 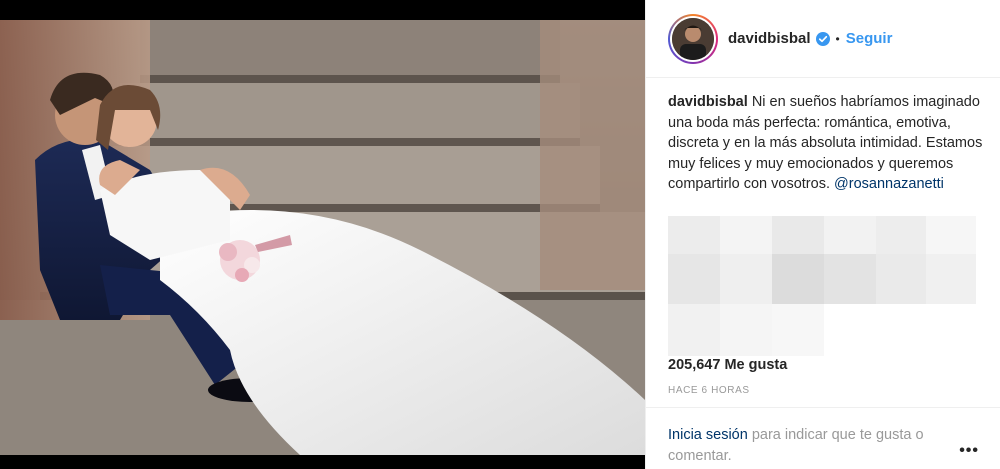 I want to click on header-text: davidbisbal • Seguir, so click(x=810, y=38).